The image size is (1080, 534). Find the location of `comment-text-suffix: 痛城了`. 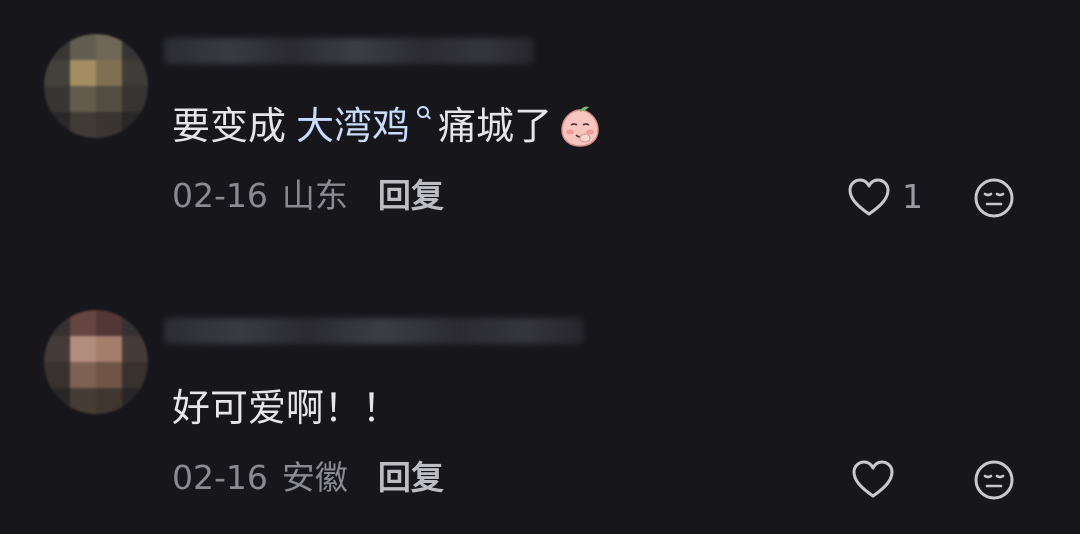

comment-text-suffix: 痛城了 is located at coordinates (495, 126).